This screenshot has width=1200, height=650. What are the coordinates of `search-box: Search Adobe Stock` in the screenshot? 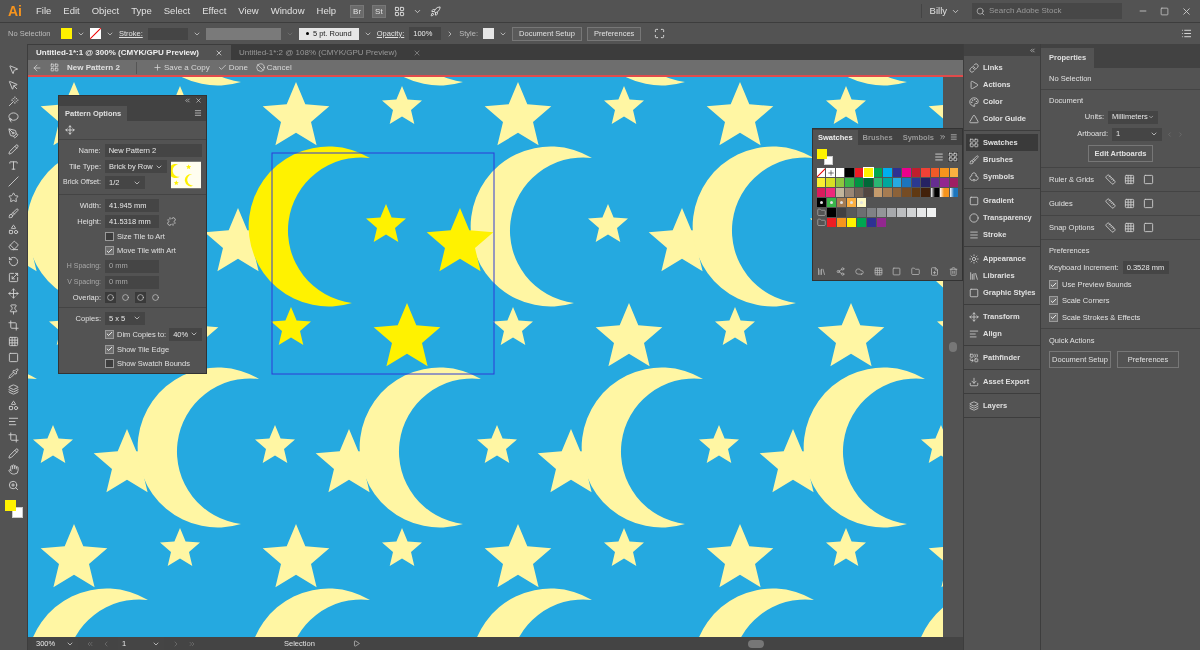 It's located at (1047, 11).